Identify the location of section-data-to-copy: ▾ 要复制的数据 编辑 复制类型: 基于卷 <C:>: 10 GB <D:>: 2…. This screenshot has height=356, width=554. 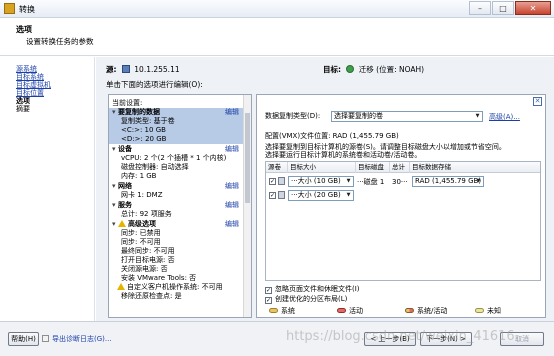
(176, 126).